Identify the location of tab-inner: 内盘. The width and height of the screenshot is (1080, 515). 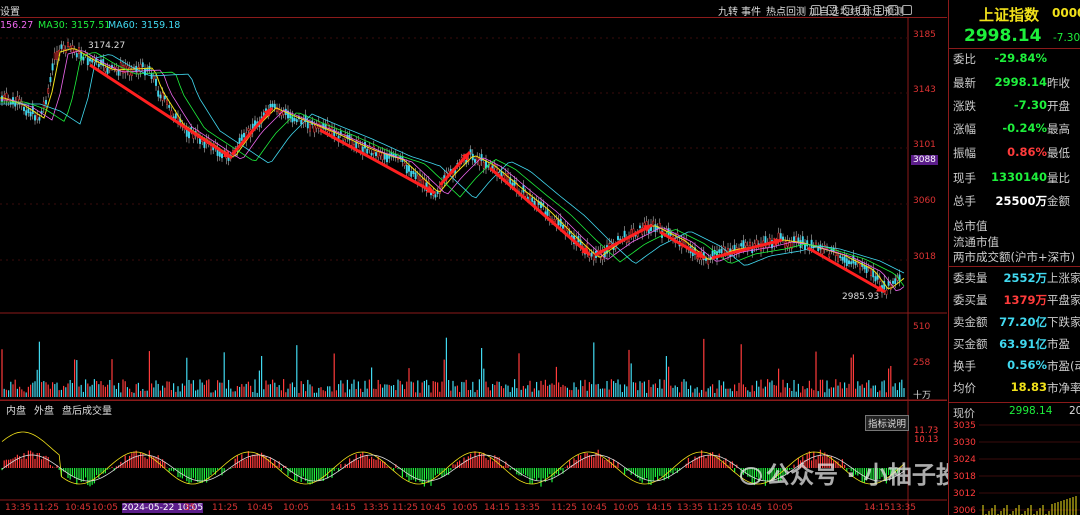
(16, 409).